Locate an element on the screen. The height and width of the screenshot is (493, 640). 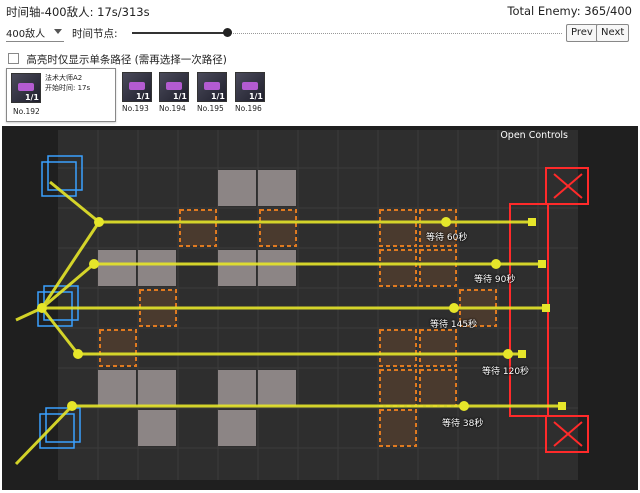
enemy-number: No.195 is located at coordinates (210, 108).